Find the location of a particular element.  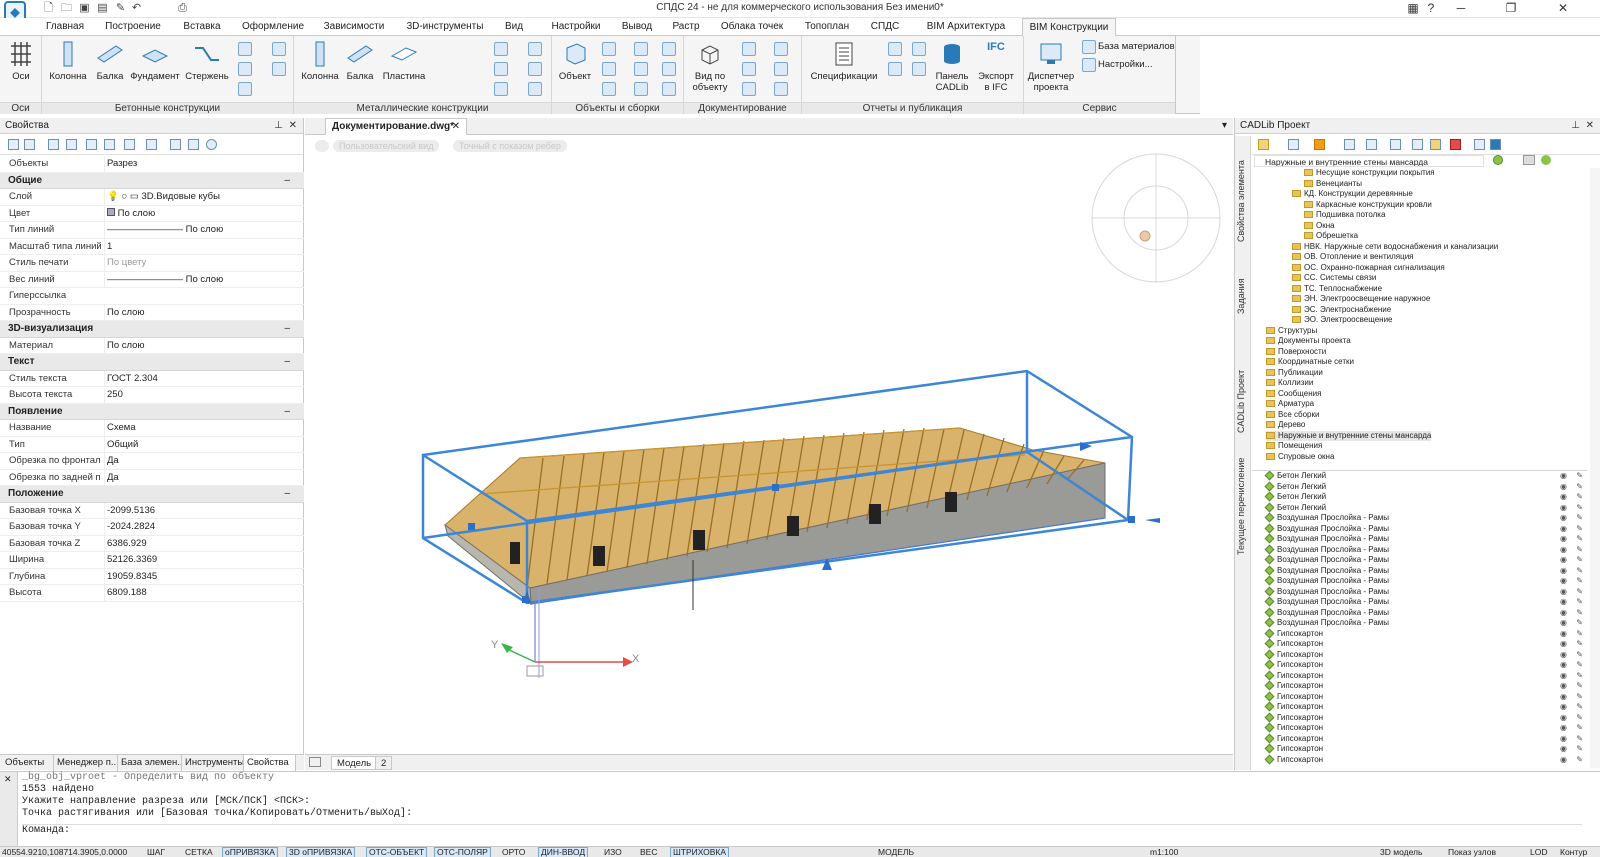

concrete-column-button: Колонна is located at coordinates (68, 61).